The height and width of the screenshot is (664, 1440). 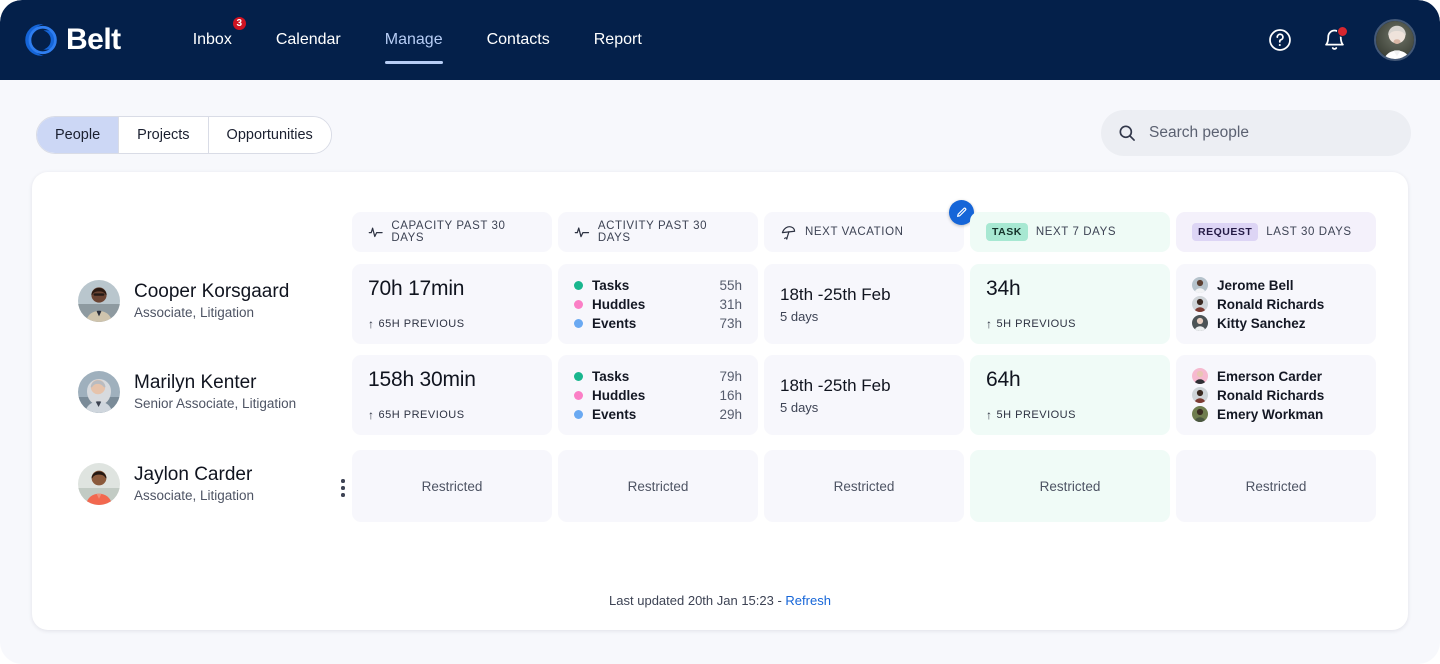 What do you see at coordinates (1076, 232) in the screenshot?
I see `column-label: NEXT 7 DAYS` at bounding box center [1076, 232].